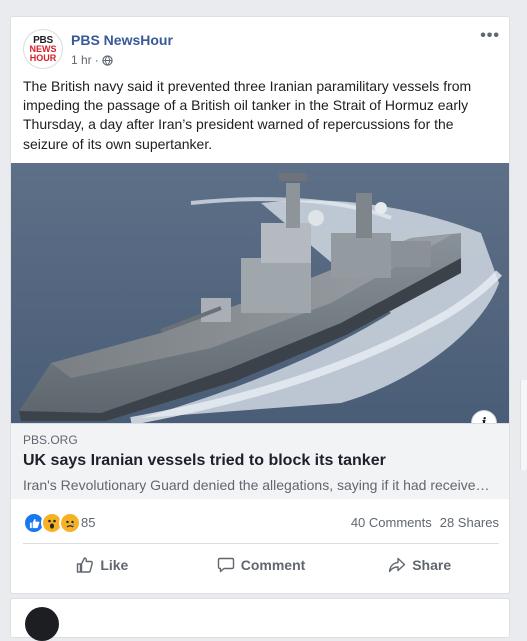 The height and width of the screenshot is (641, 527). What do you see at coordinates (43, 57) in the screenshot?
I see `avatar-line-3: HOUR` at bounding box center [43, 57].